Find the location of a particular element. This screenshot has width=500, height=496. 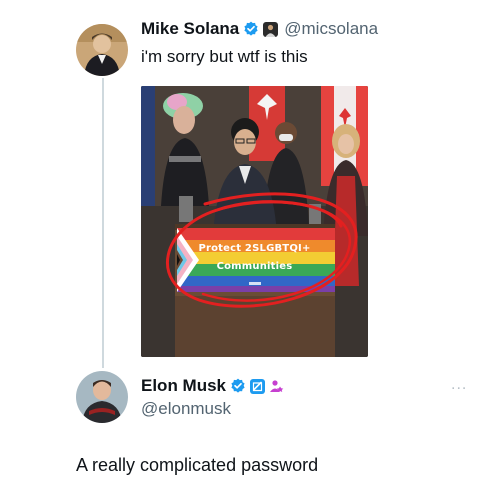

mike-solana-avatar is located at coordinates (102, 50).